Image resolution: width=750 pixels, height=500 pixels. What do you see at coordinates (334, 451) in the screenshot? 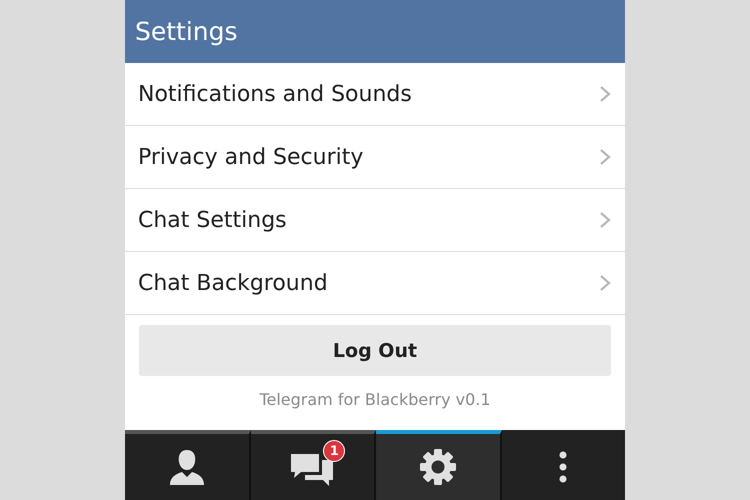
I see `notification-badge: 1` at bounding box center [334, 451].